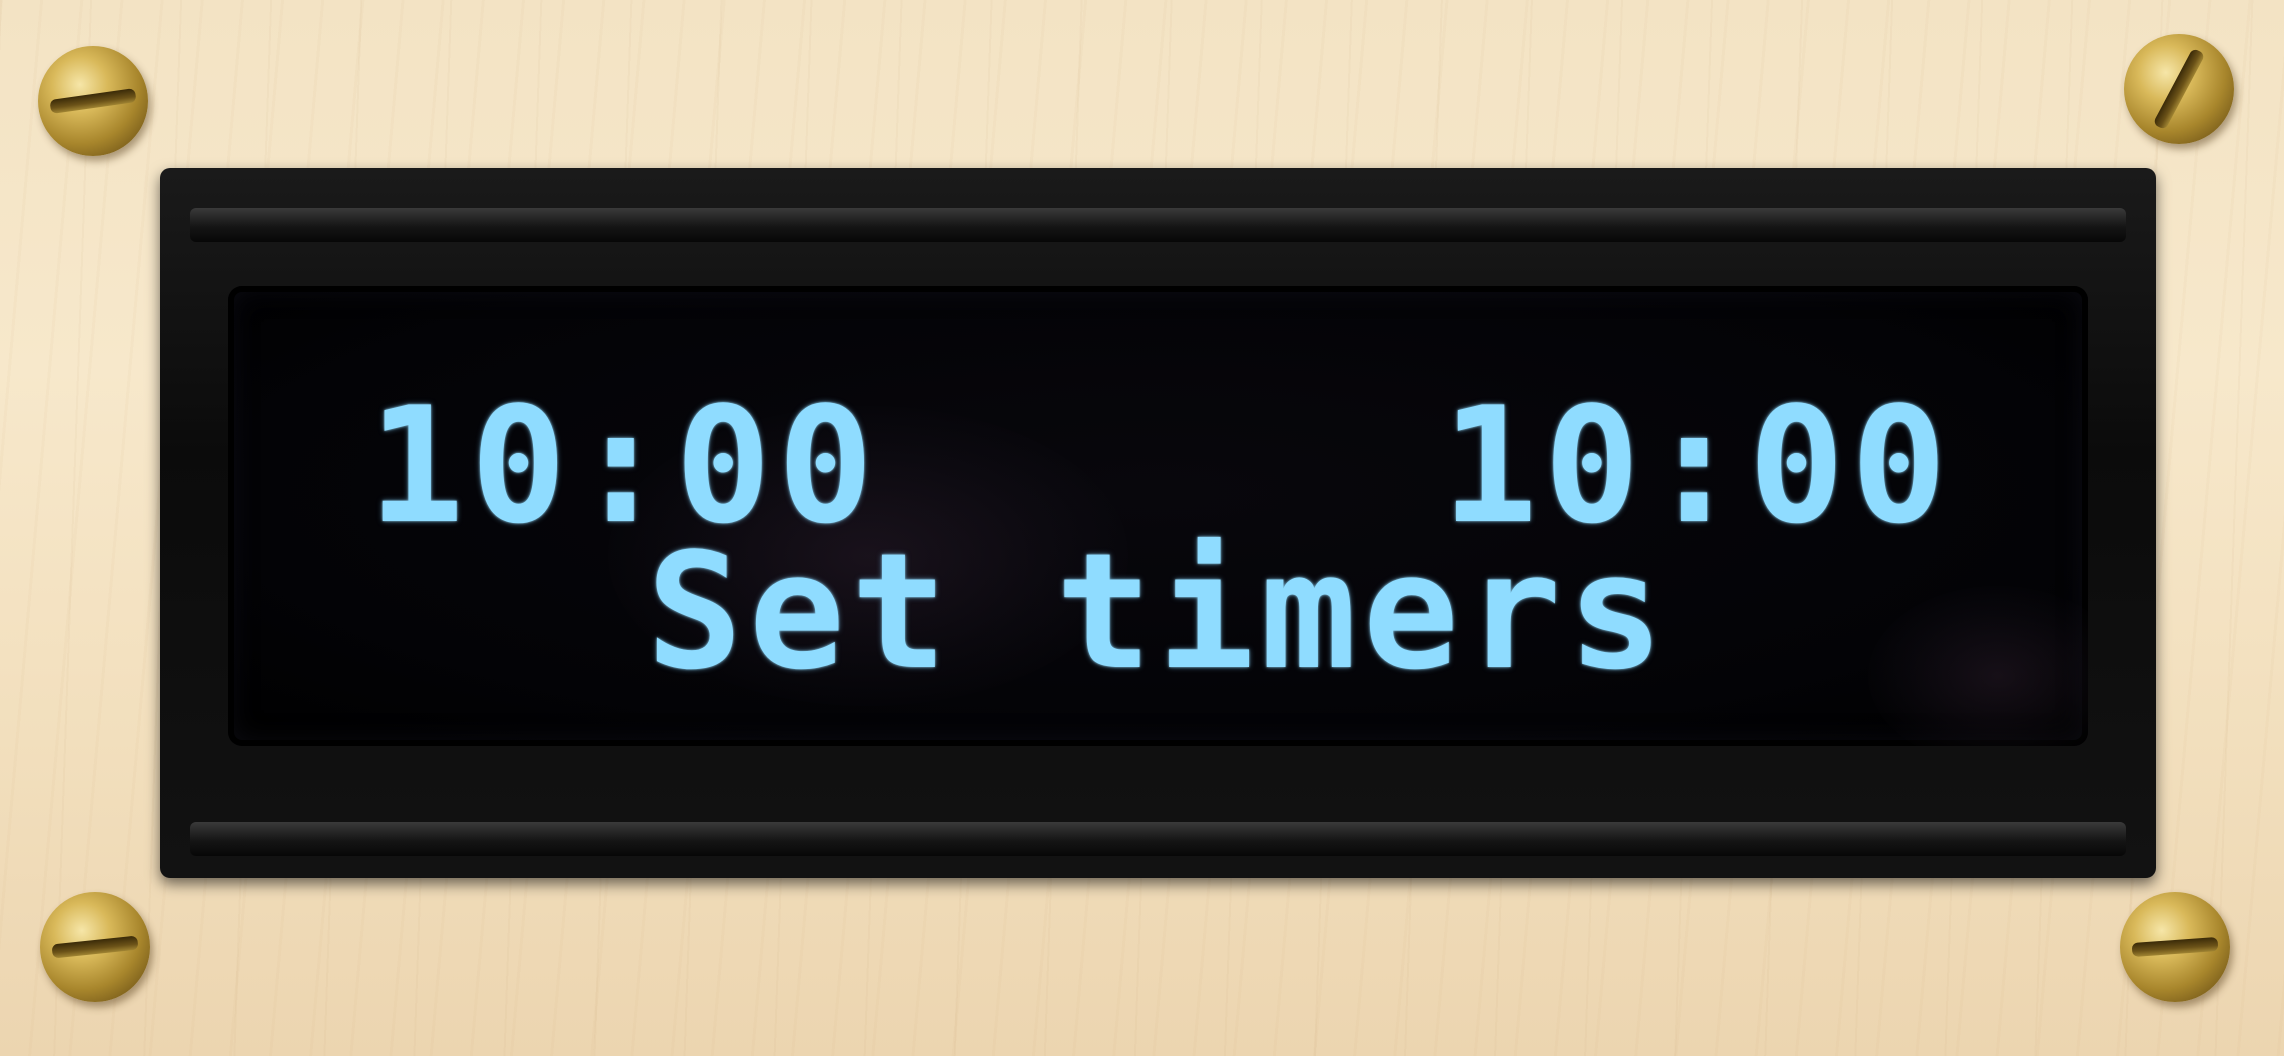  I want to click on bezel-top-rail, so click(1158, 225).